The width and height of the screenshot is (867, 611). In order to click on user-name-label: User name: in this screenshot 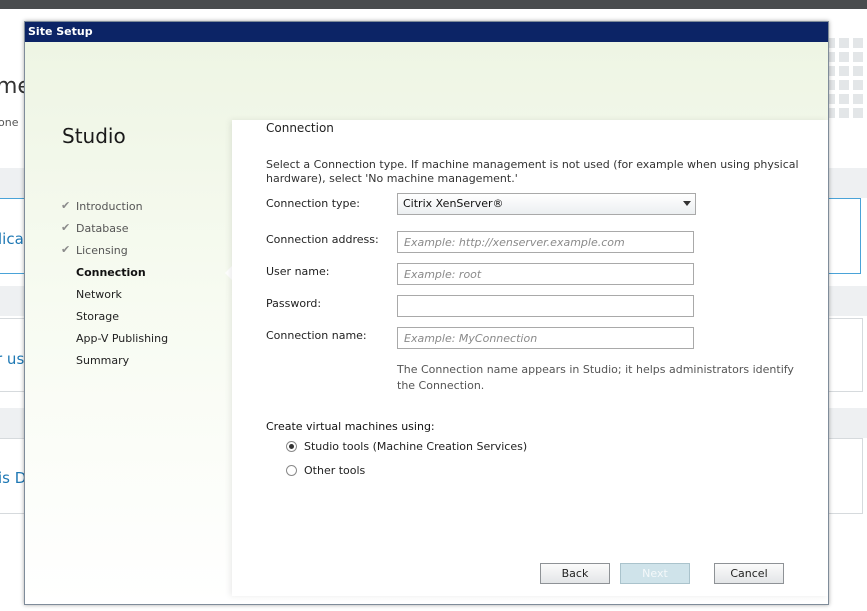, I will do `click(298, 271)`.